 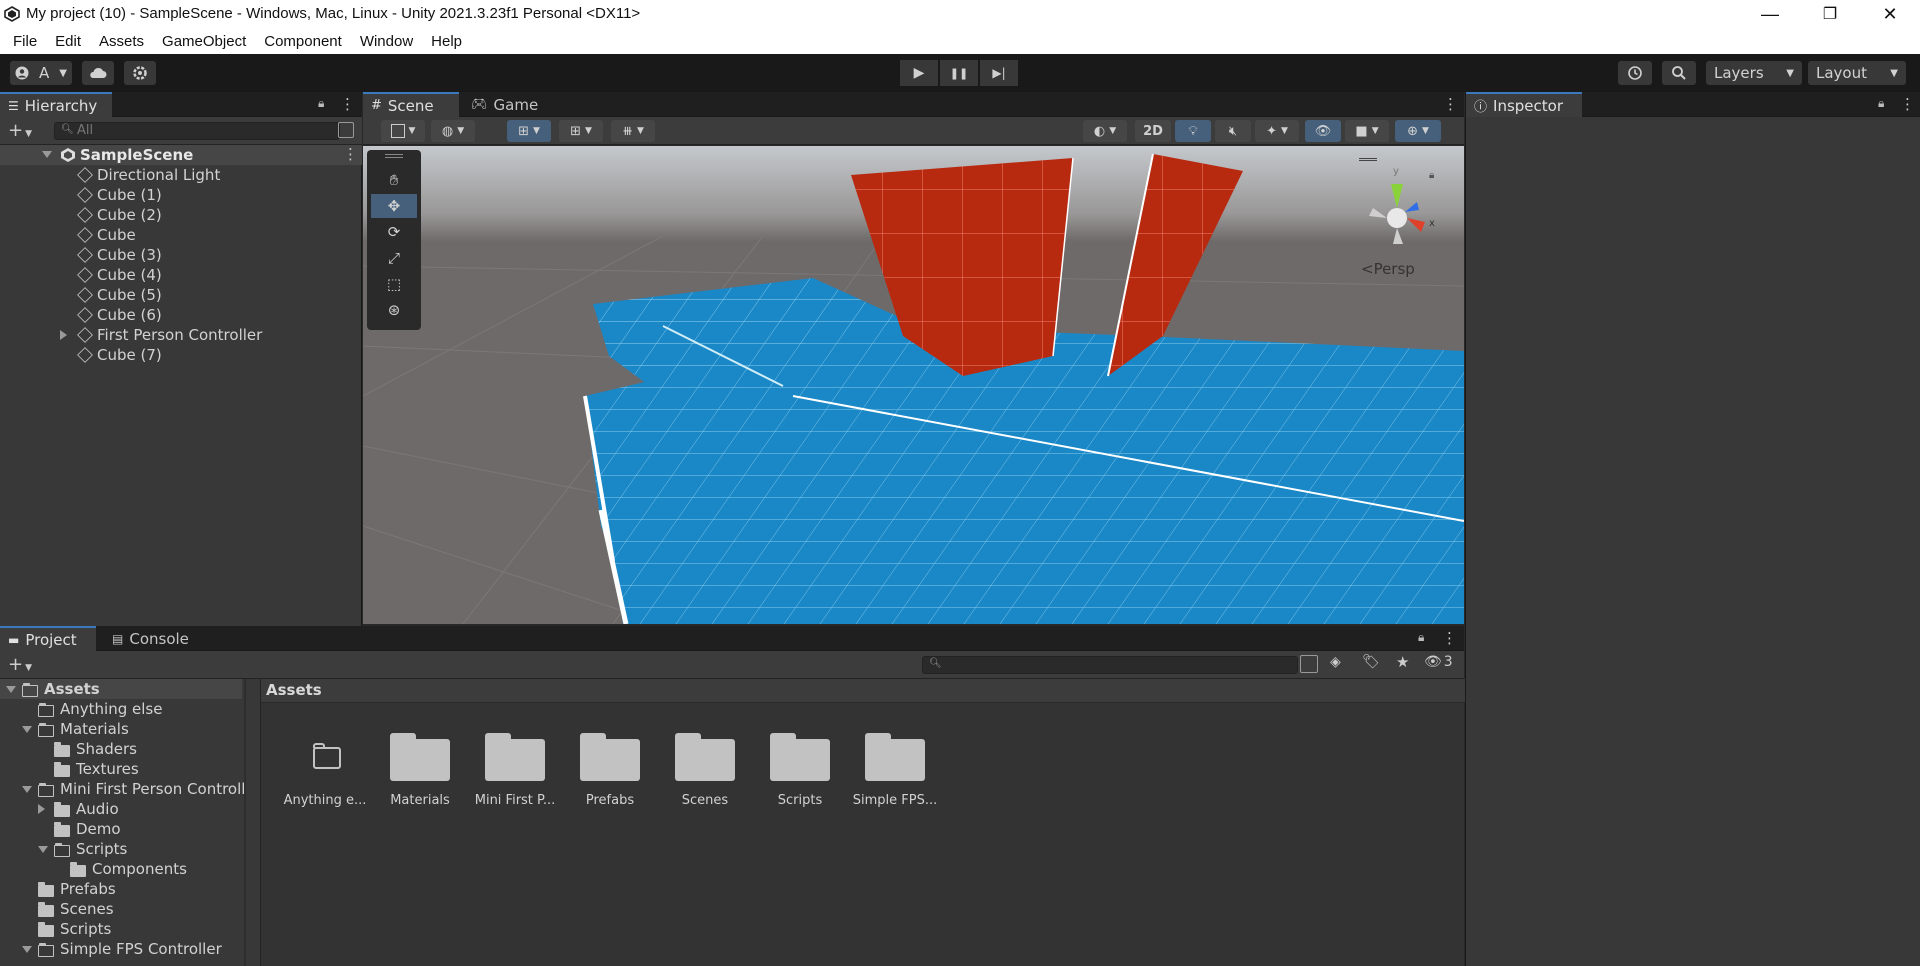 What do you see at coordinates (1323, 131) in the screenshot?
I see `visibility-toggle: 👁︎` at bounding box center [1323, 131].